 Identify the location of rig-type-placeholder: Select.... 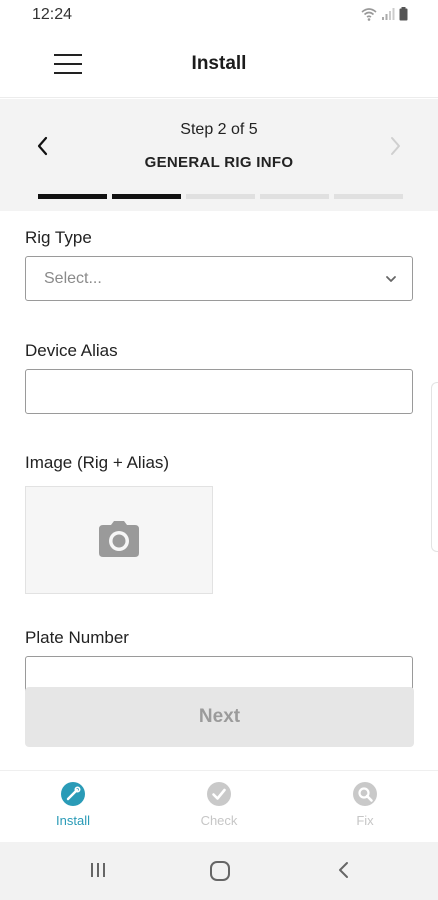
(73, 278).